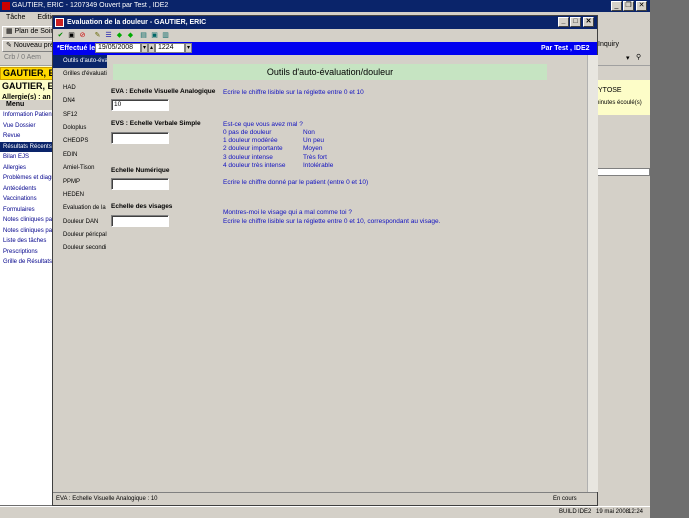  What do you see at coordinates (313, 141) in the screenshot?
I see `evs-scale-meaning: Un peu` at bounding box center [313, 141].